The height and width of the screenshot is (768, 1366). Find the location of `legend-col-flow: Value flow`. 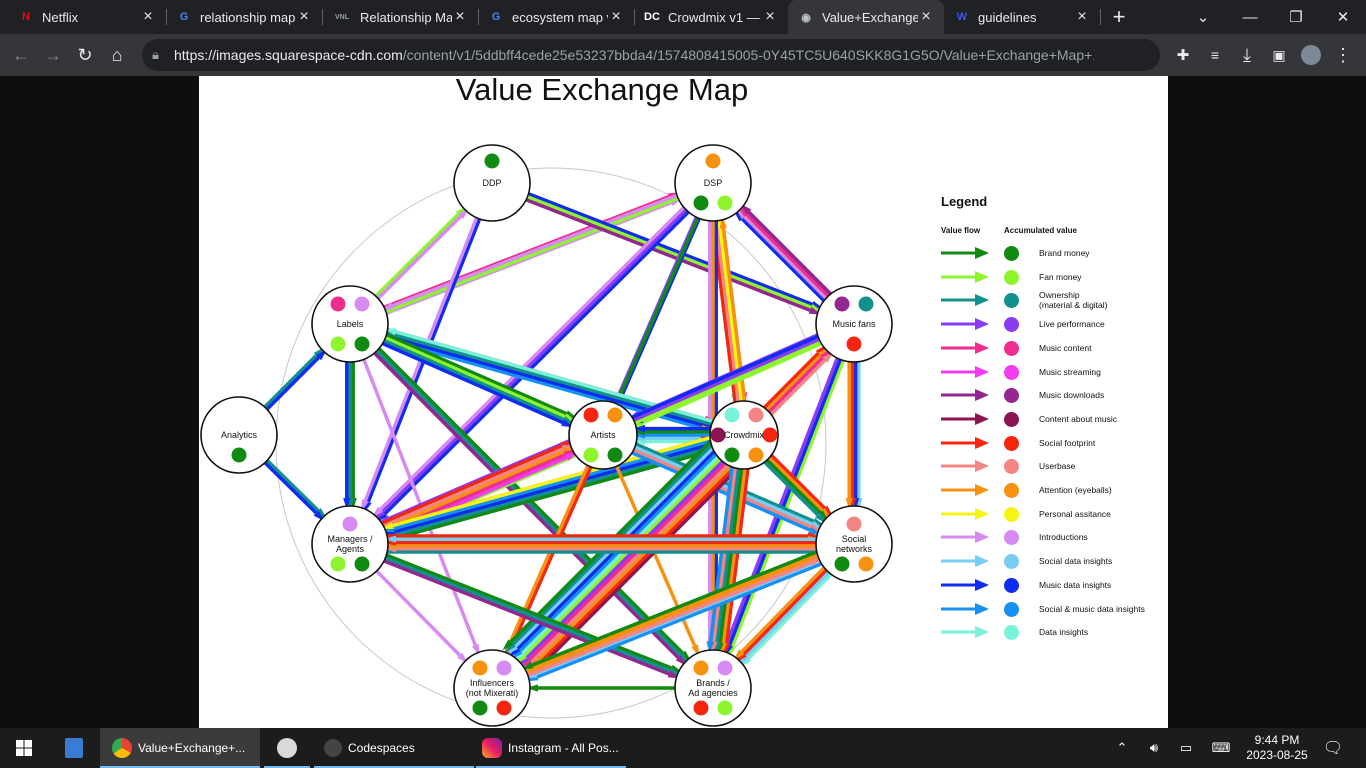

legend-col-flow: Value flow is located at coordinates (961, 230).